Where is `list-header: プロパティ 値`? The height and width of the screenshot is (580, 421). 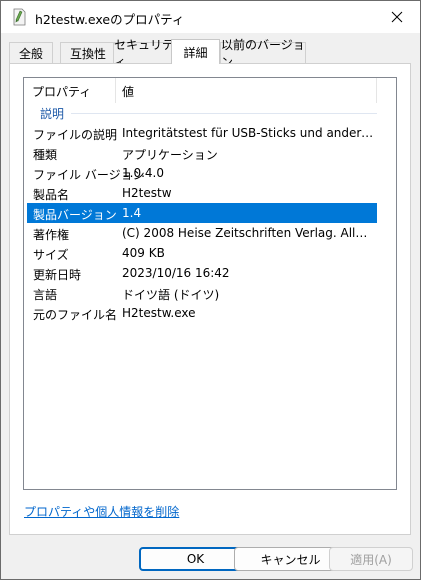 list-header: プロパティ 値 is located at coordinates (210, 90).